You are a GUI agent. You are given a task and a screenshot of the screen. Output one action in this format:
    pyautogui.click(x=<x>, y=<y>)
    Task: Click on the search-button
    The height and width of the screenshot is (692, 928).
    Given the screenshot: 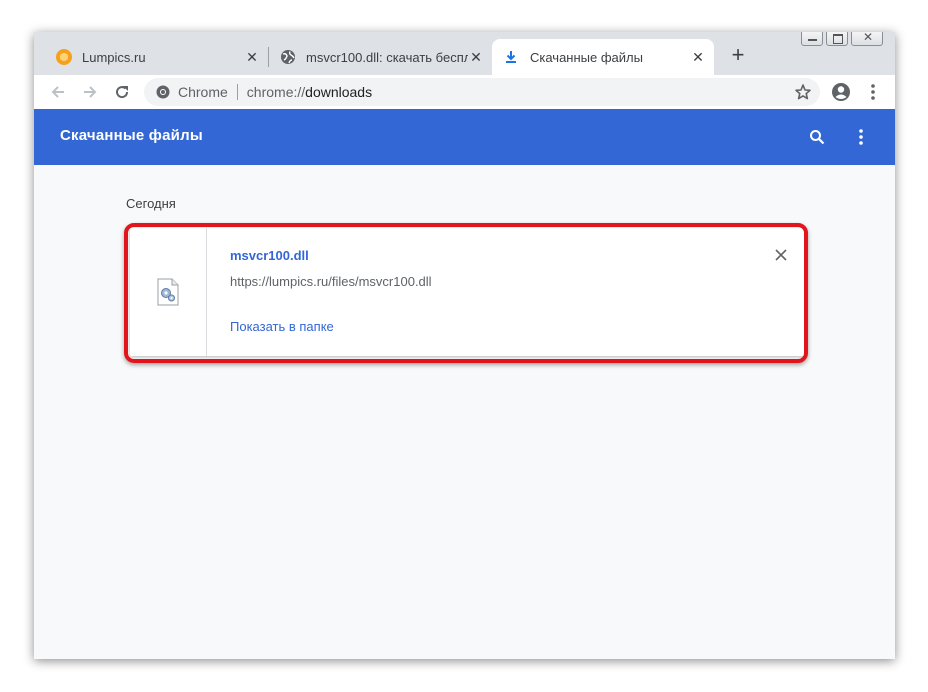 What is the action you would take?
    pyautogui.click(x=817, y=137)
    